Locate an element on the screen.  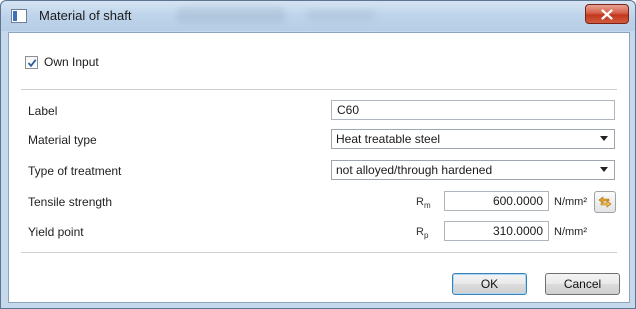
yield-symbol: Rp is located at coordinates (422, 233).